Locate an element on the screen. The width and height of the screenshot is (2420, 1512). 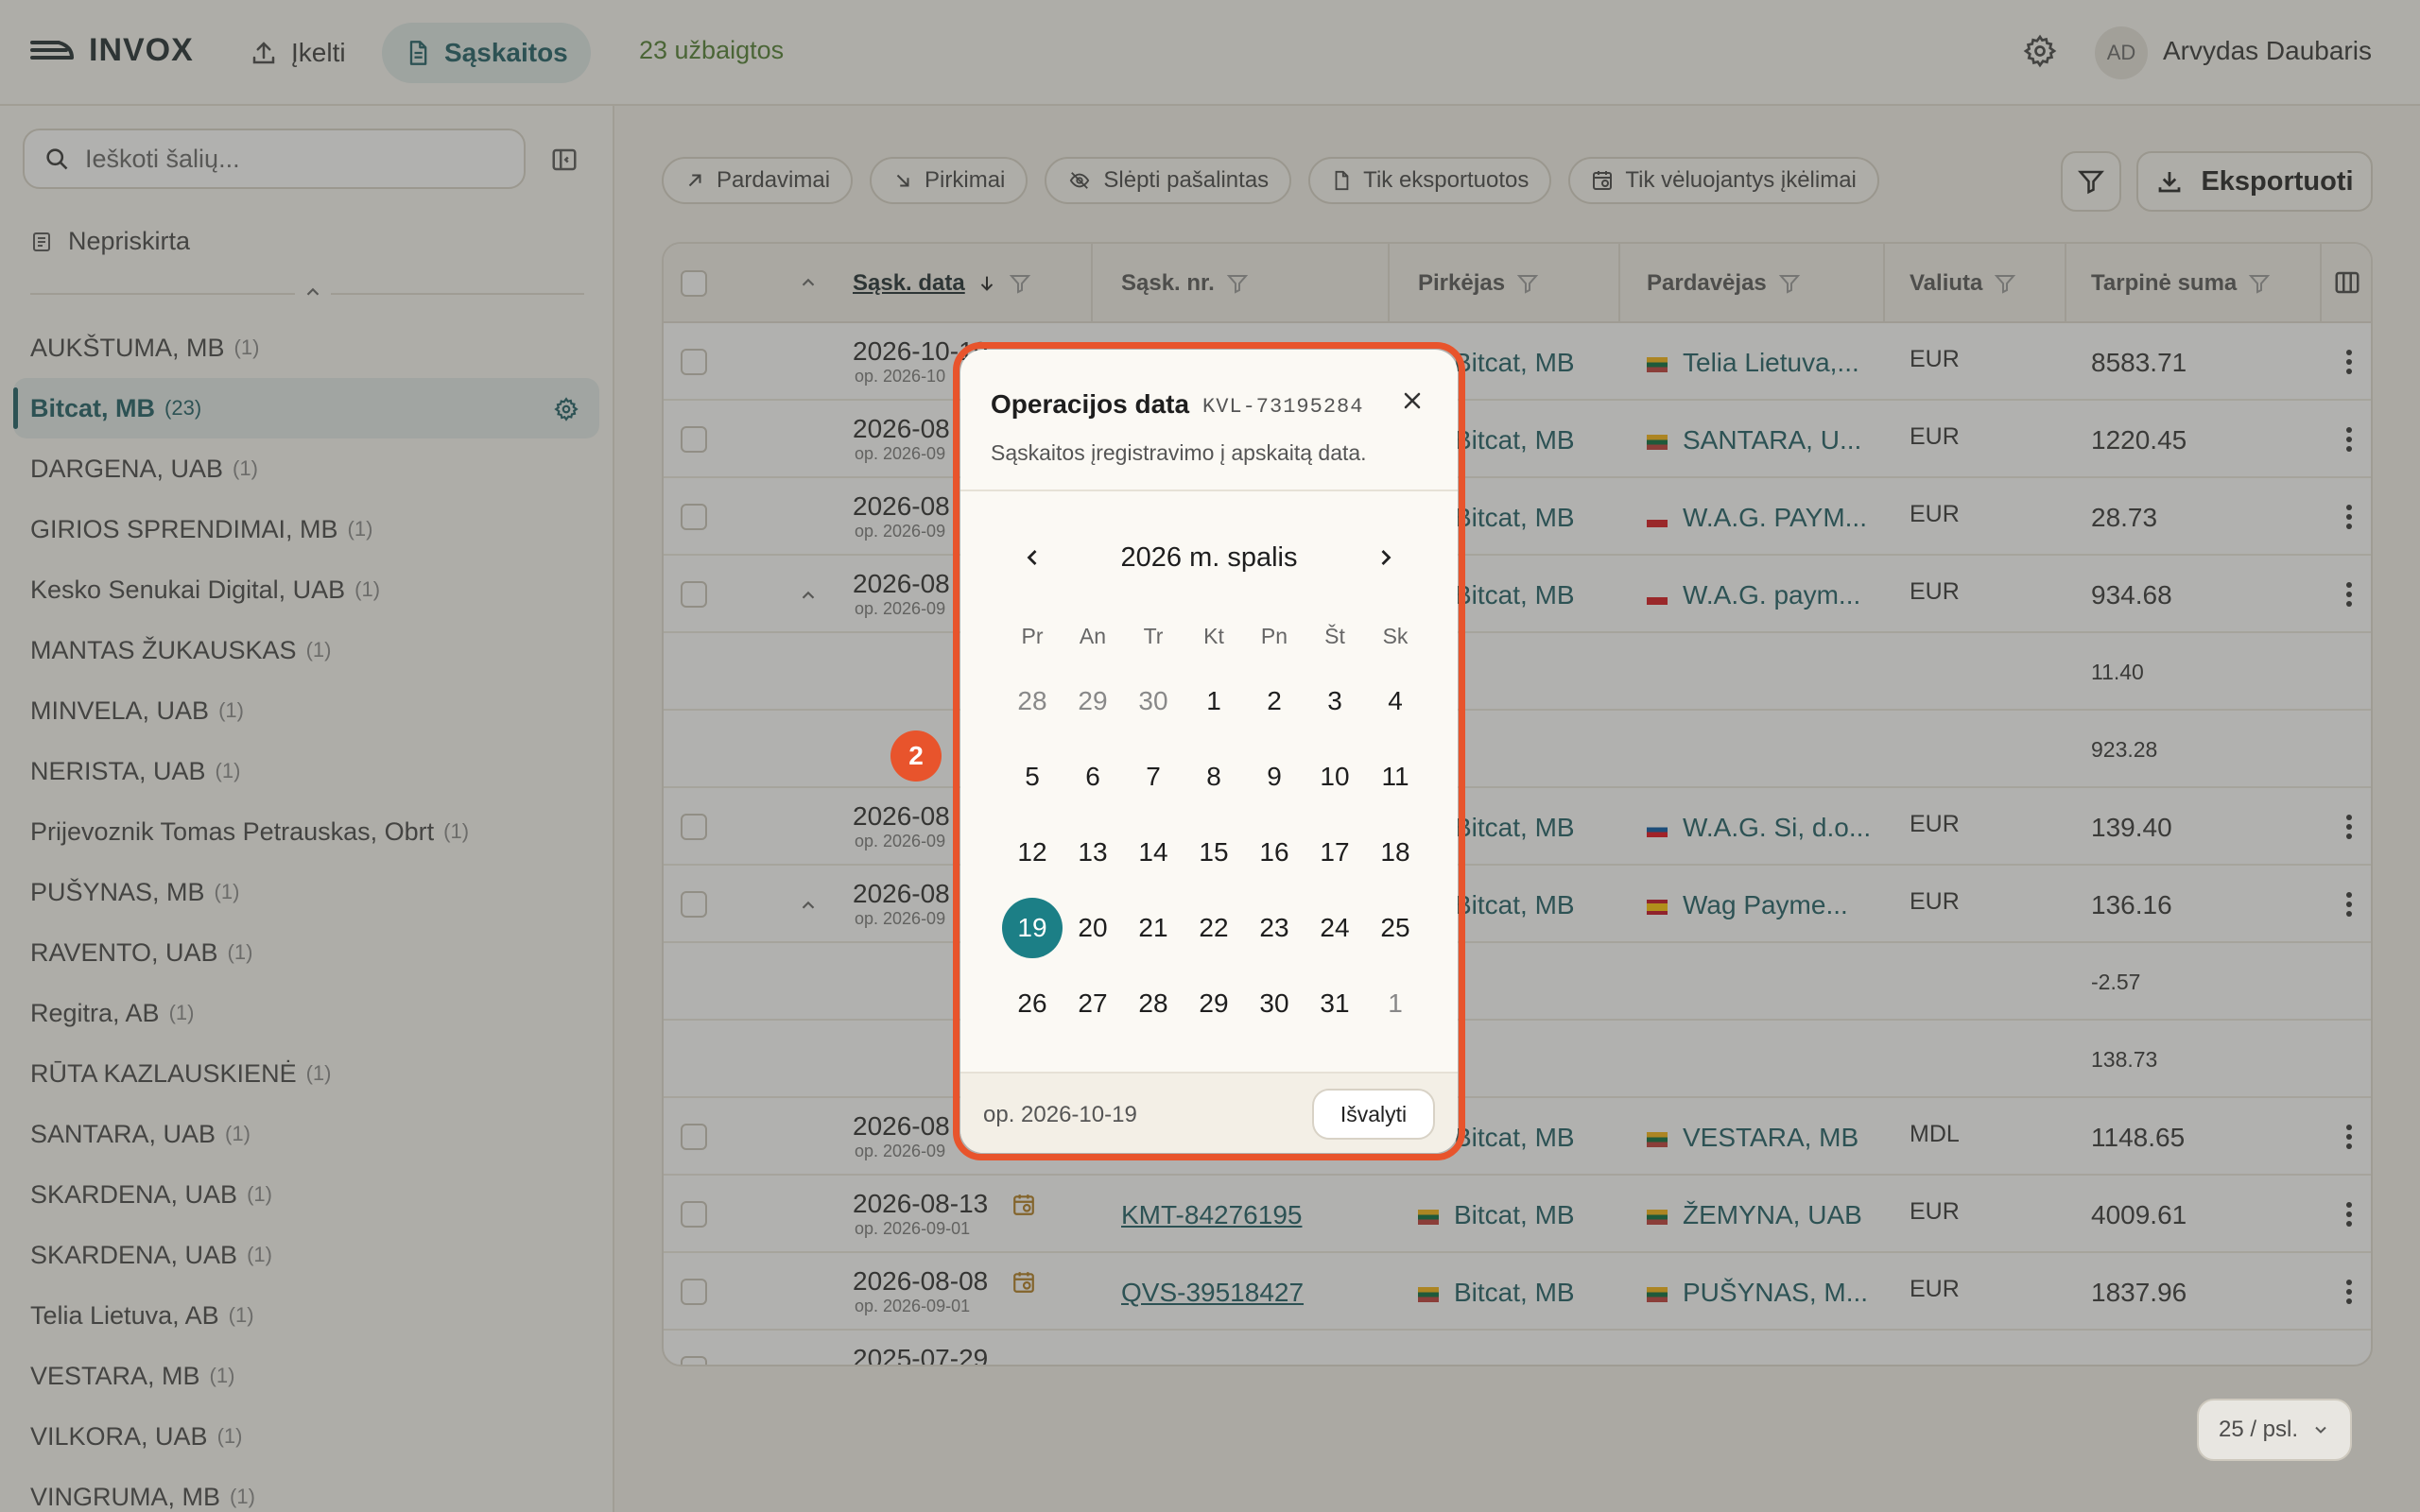
page-size-label: 25 / psl. is located at coordinates (2259, 1429).